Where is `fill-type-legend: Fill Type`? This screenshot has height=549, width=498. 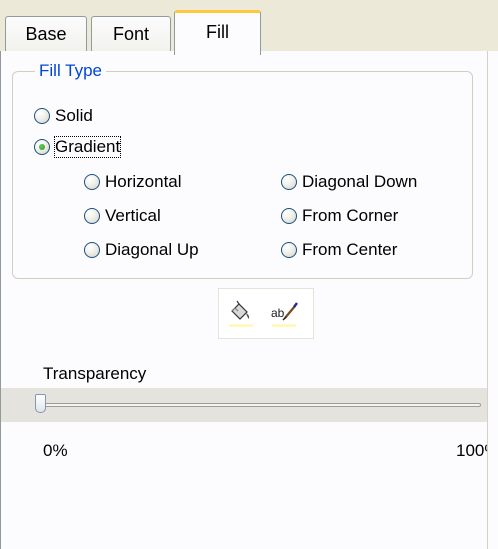 fill-type-legend: Fill Type is located at coordinates (70, 71).